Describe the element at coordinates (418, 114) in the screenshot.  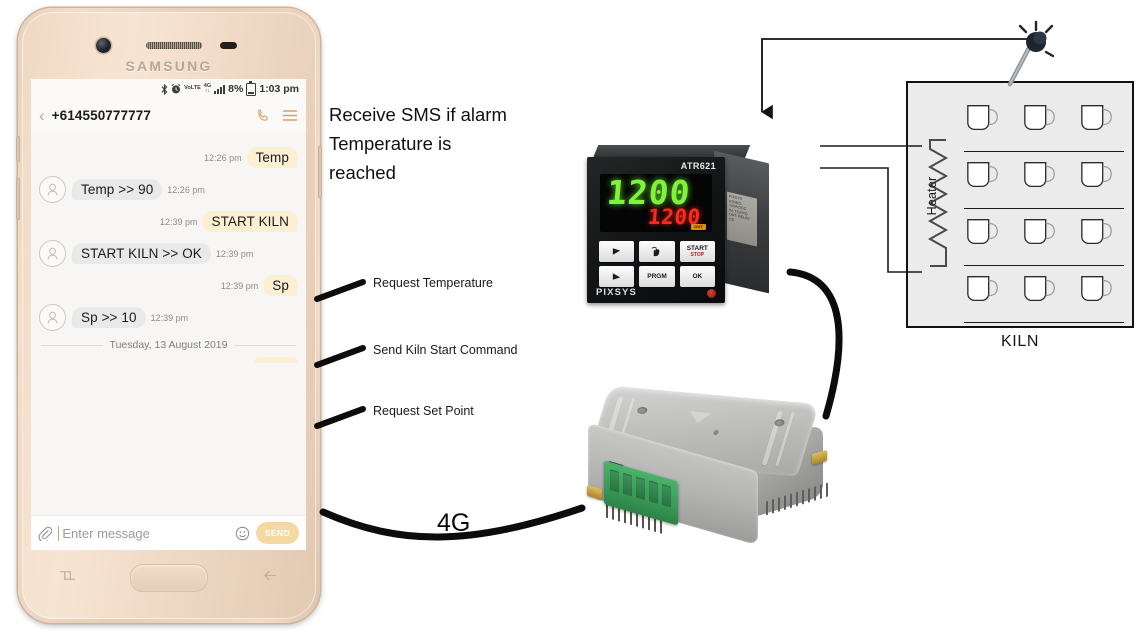
I see `headline-line-1: Receive SMS if alarm` at that location.